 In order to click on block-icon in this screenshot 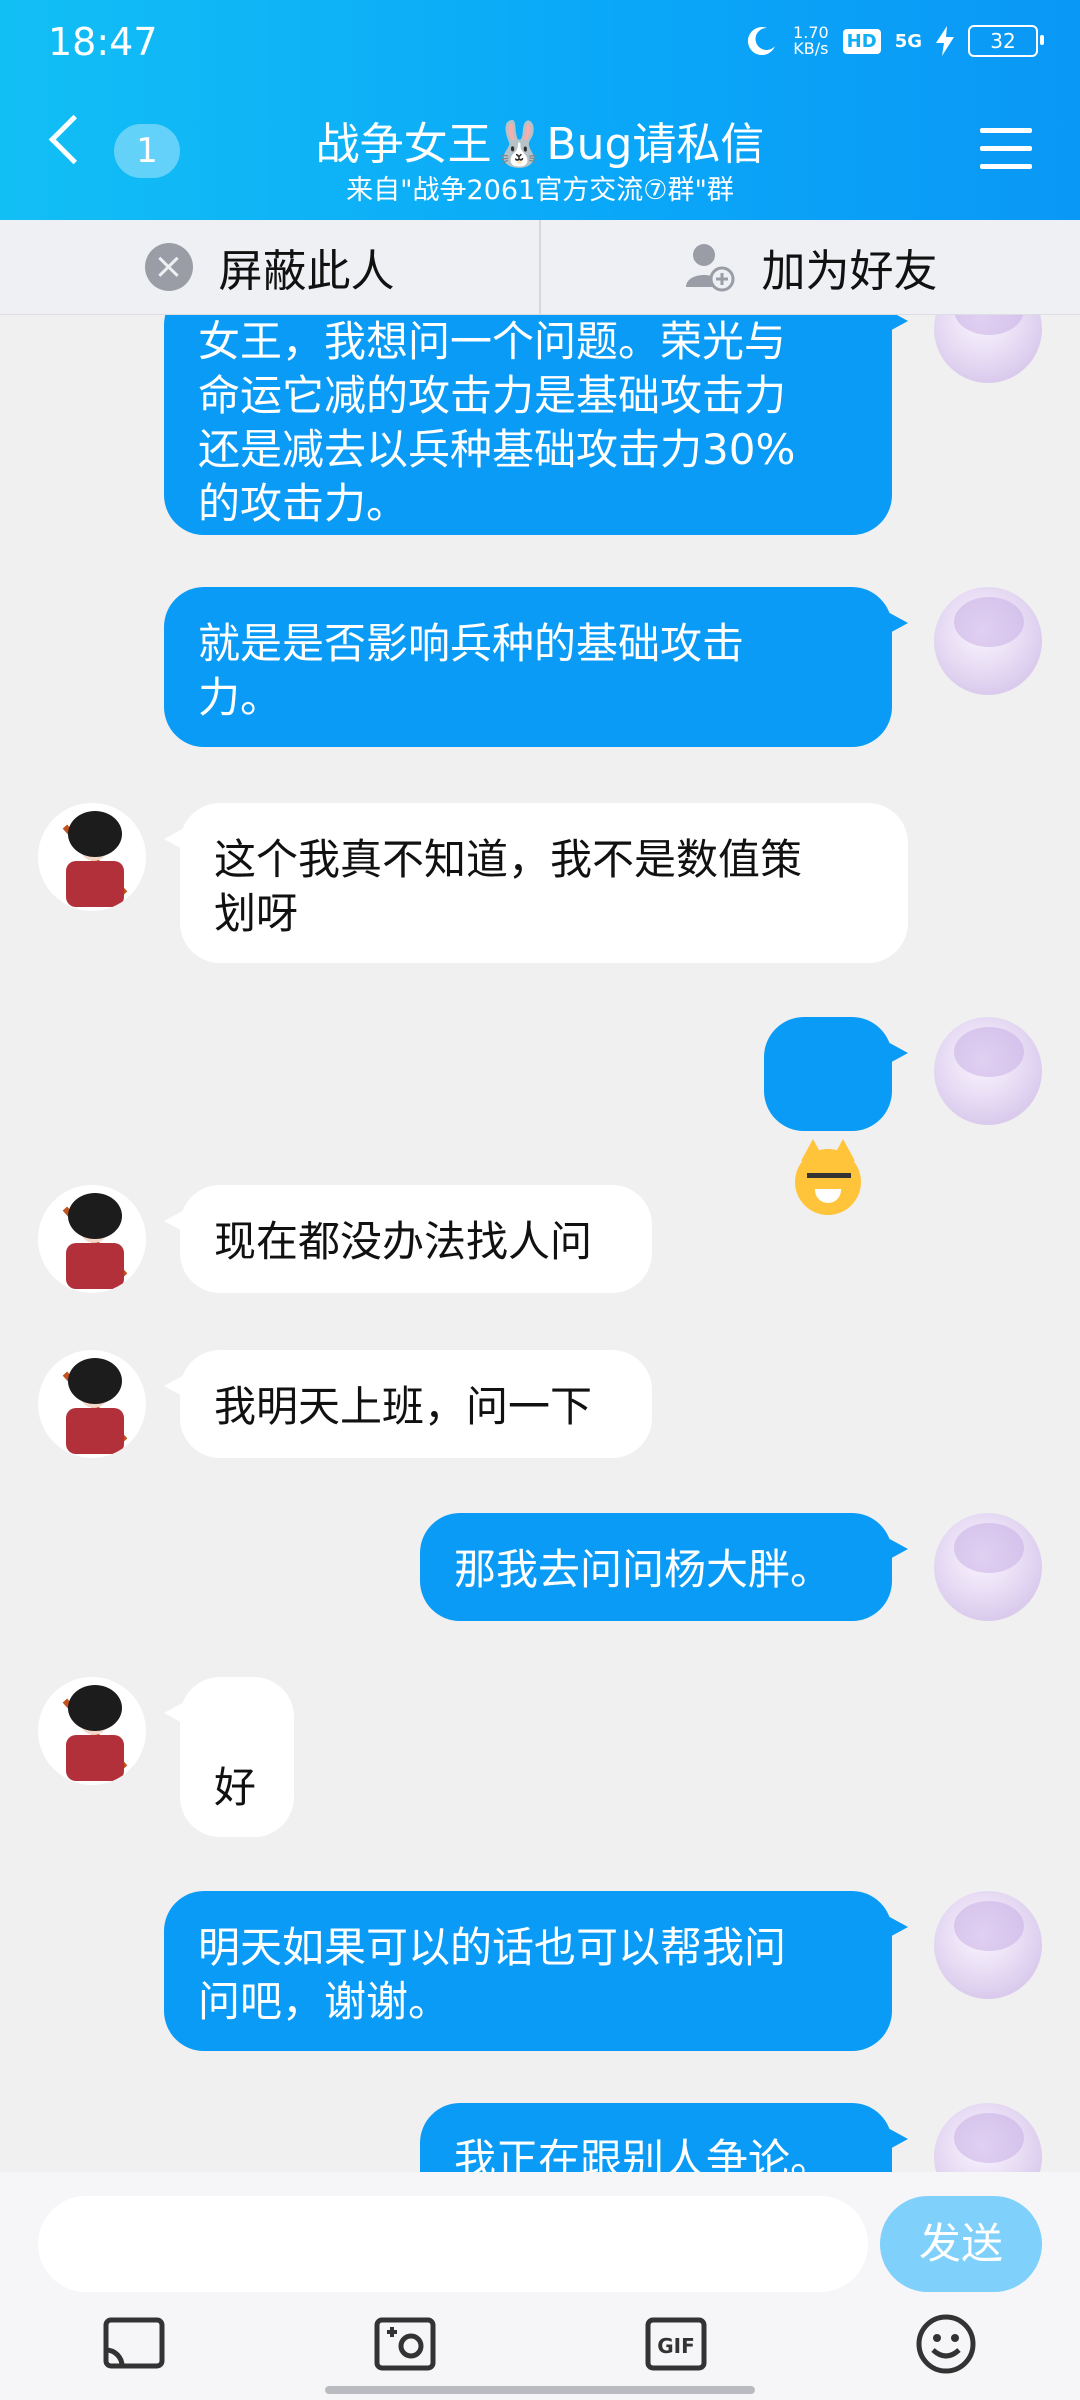, I will do `click(168, 267)`.